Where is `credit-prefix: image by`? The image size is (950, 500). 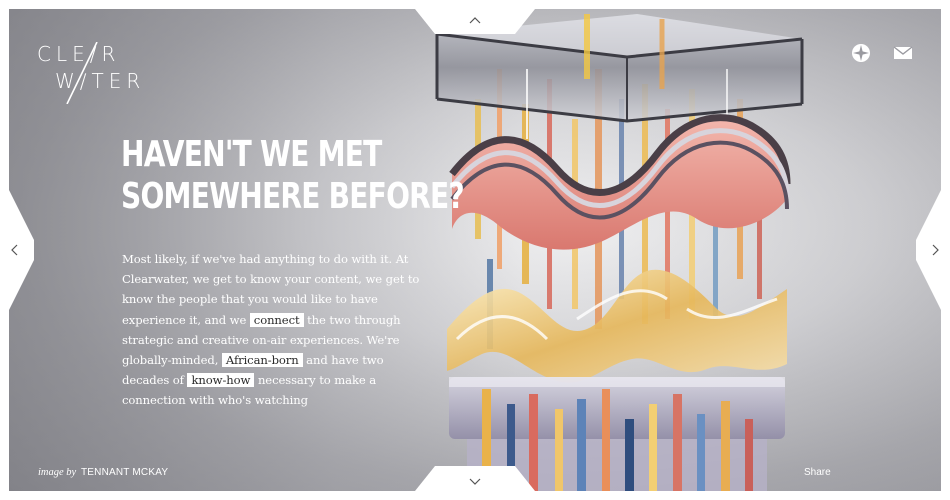
credit-prefix: image by is located at coordinates (57, 472).